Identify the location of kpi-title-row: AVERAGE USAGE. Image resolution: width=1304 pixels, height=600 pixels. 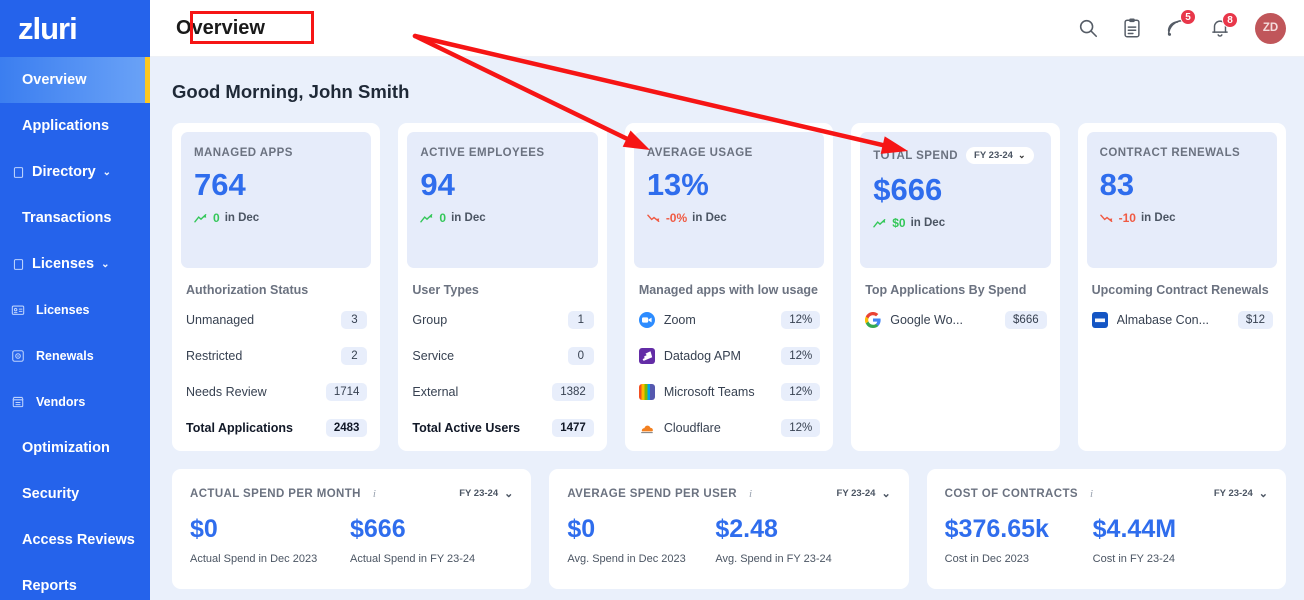
(729, 153).